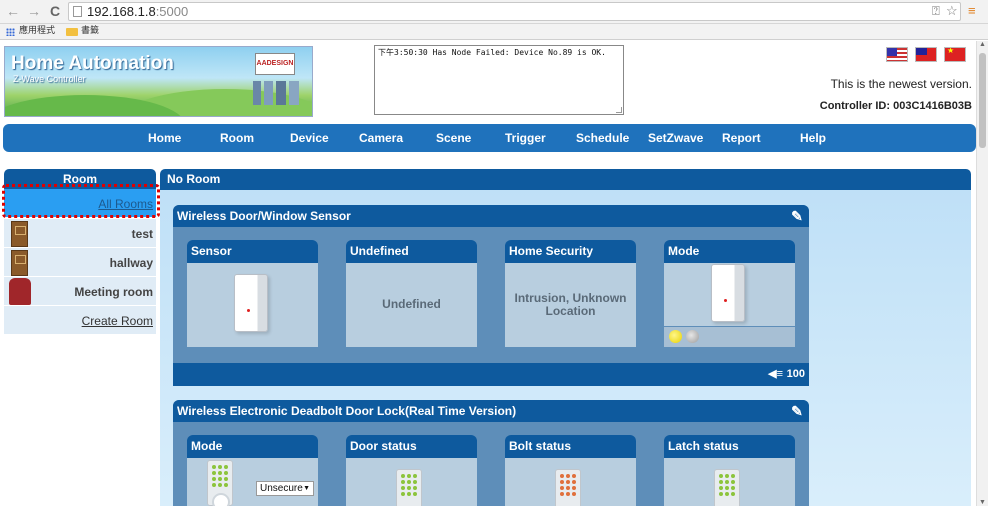 This screenshot has height=506, width=988. I want to click on create-room-link: Create Room, so click(80, 320).